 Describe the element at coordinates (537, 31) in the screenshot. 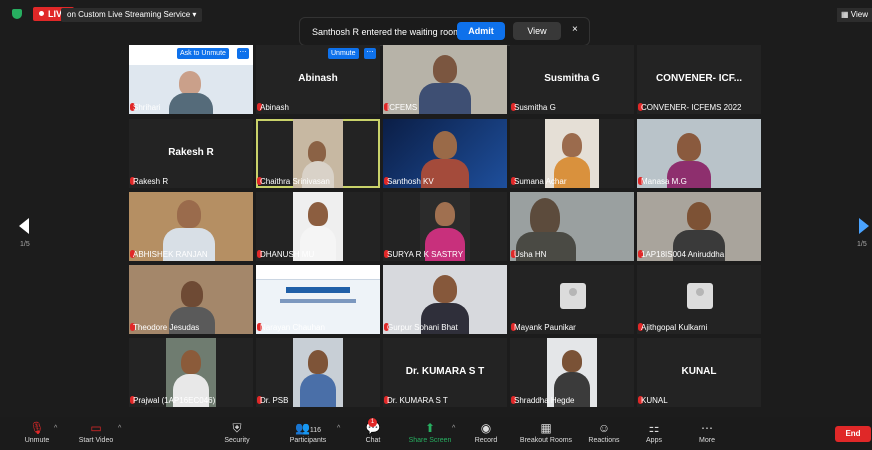

I see `view-waiting-button: View` at that location.